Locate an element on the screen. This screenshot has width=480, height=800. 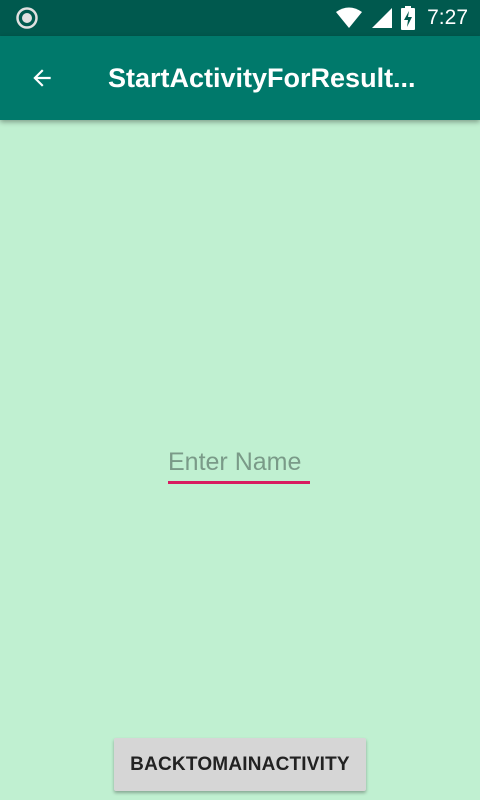
status-icons: 7:27 is located at coordinates (401, 18).